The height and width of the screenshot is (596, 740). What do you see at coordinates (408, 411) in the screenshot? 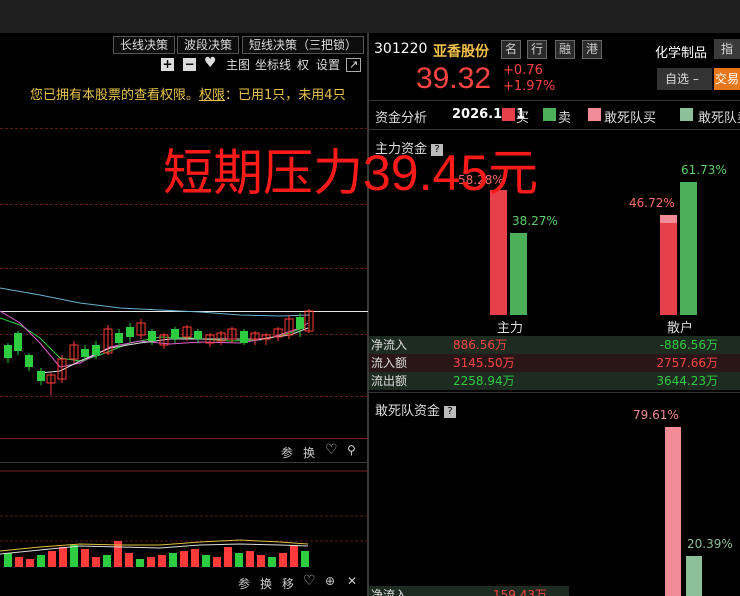
I see `dare-fund-title-text: 敢死队资金` at bounding box center [408, 411].